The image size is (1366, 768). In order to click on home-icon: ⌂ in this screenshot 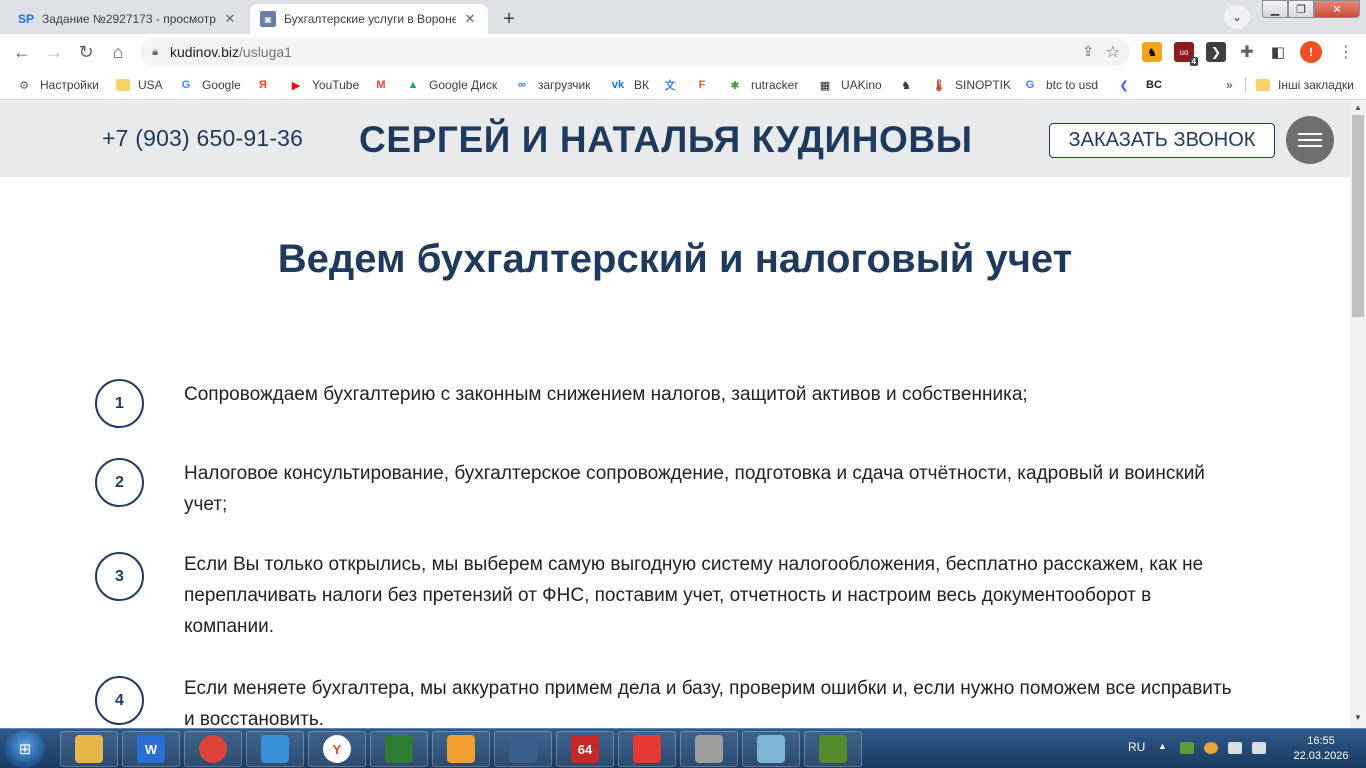, I will do `click(118, 52)`.